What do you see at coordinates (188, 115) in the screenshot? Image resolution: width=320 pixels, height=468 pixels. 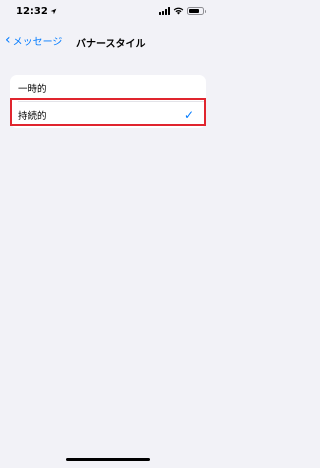 I see `checkmark-icon: ✓` at bounding box center [188, 115].